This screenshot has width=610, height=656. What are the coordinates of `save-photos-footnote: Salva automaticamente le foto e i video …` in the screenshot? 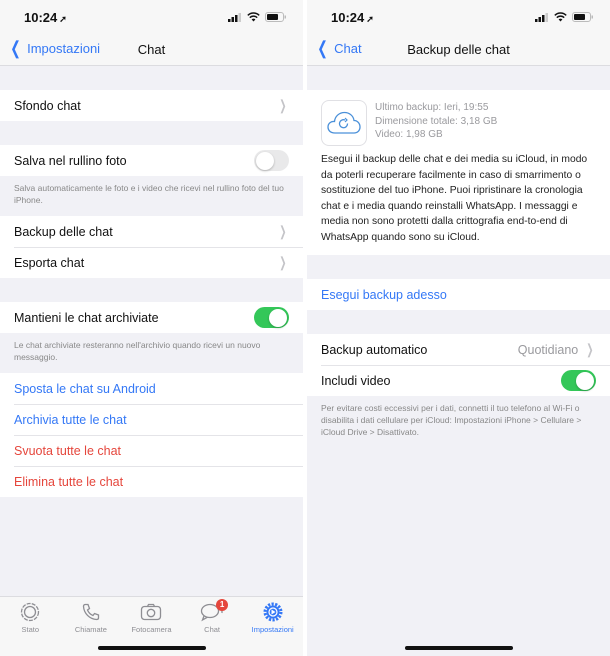 It's located at (149, 194).